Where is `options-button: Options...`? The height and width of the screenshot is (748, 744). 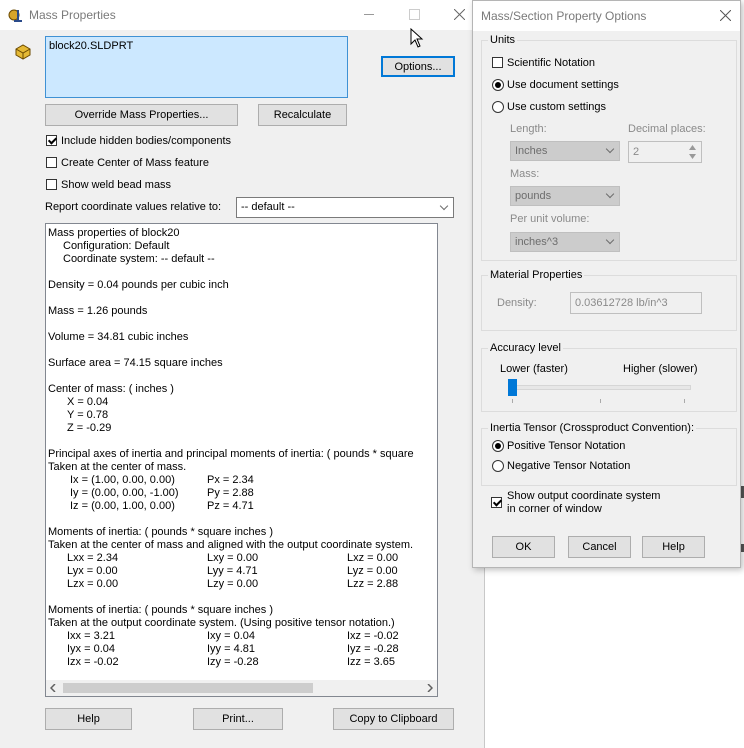 options-button: Options... is located at coordinates (418, 66).